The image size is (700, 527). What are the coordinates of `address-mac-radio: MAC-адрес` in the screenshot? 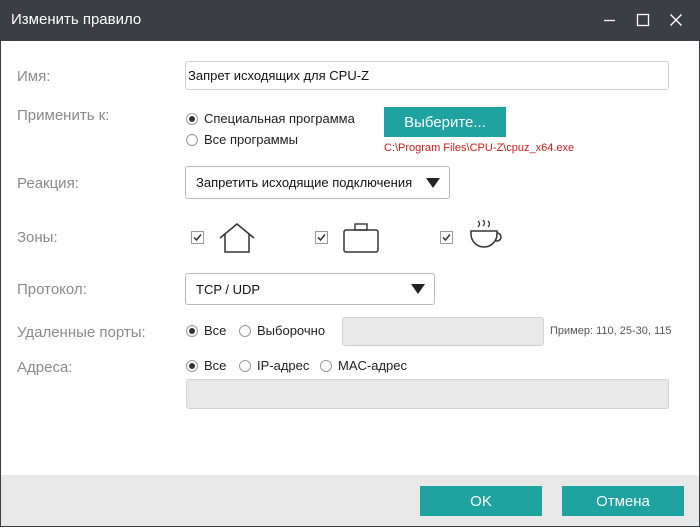 It's located at (363, 365).